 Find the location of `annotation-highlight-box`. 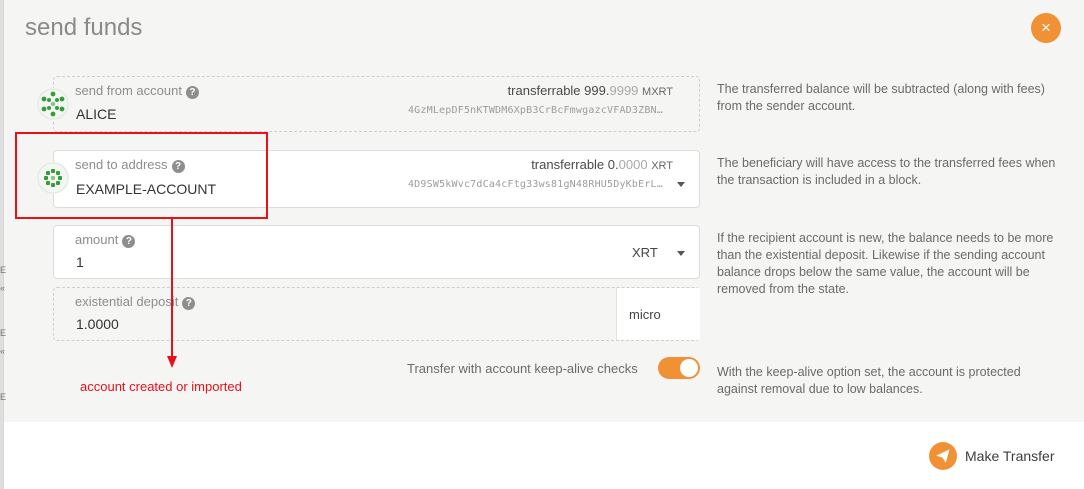

annotation-highlight-box is located at coordinates (141, 175).